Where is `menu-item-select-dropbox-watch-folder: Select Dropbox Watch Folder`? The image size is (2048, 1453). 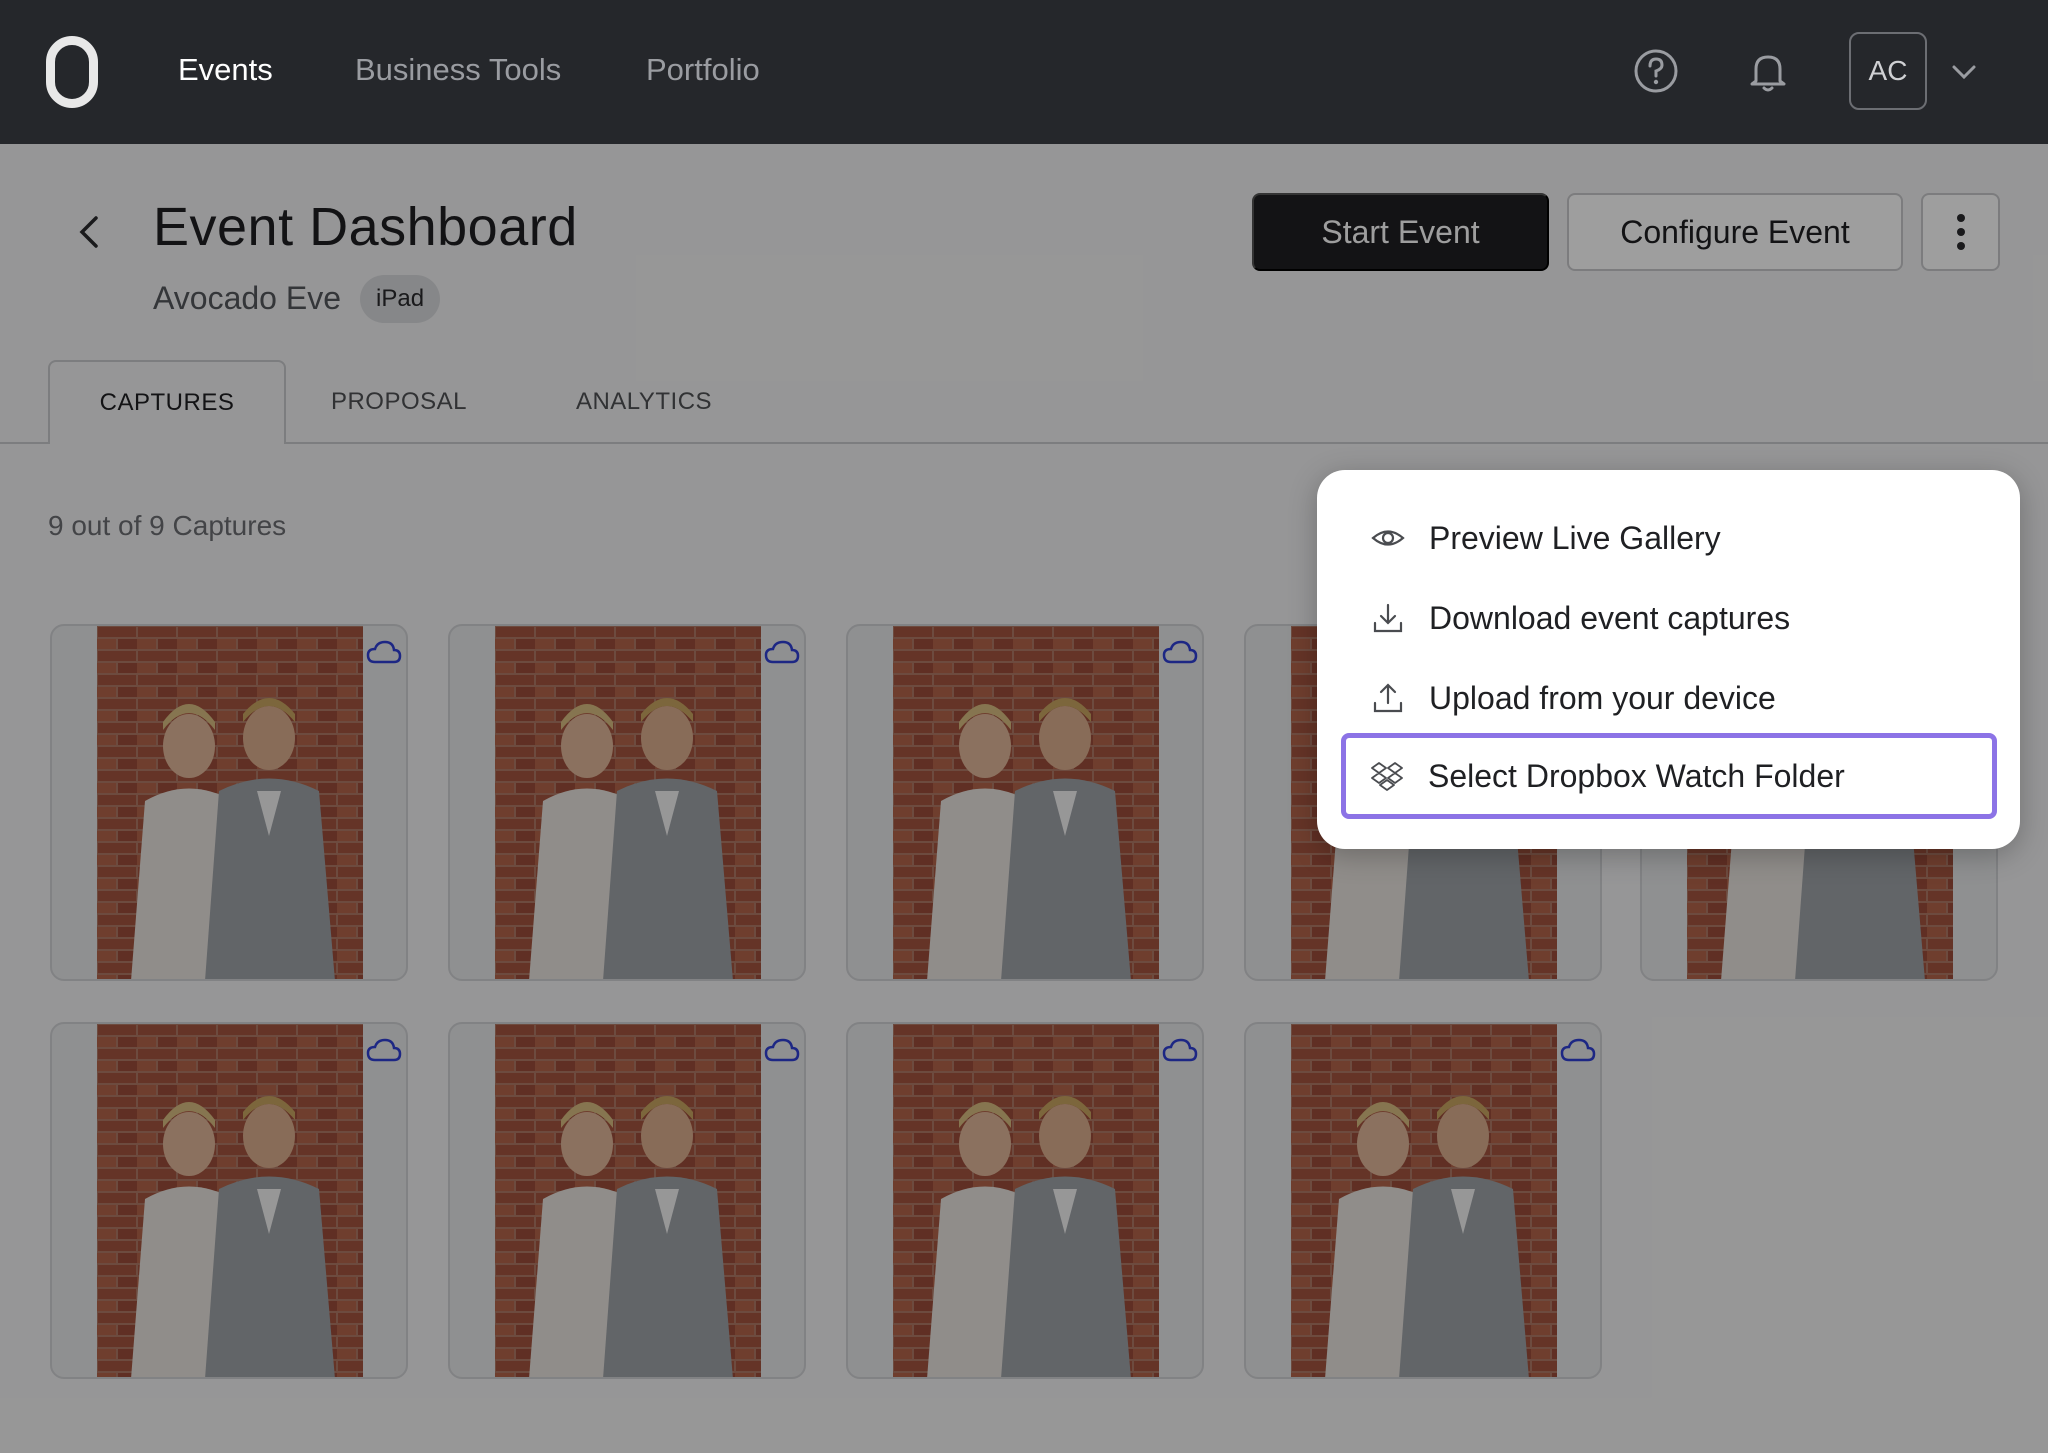
menu-item-select-dropbox-watch-folder: Select Dropbox Watch Folder is located at coordinates (1669, 776).